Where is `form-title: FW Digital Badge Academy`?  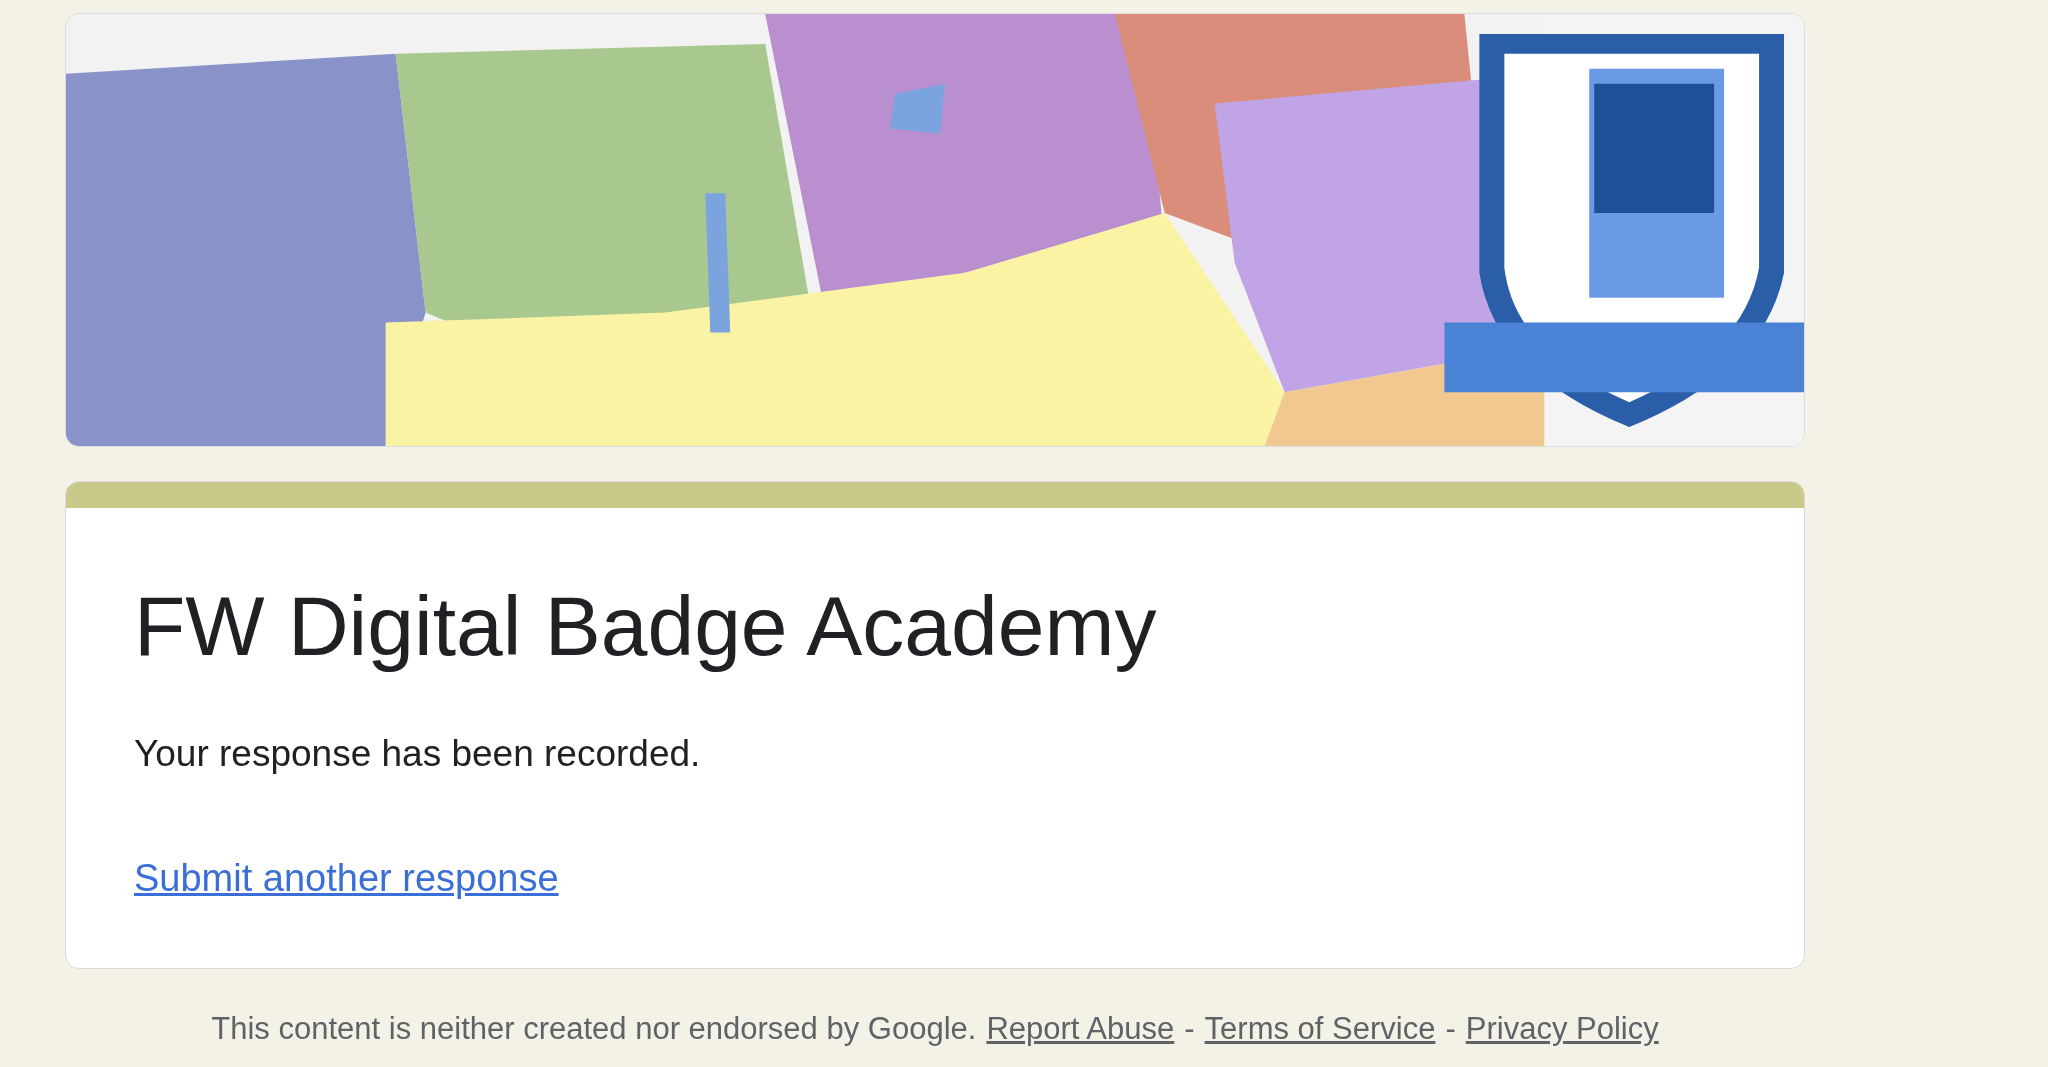
form-title: FW Digital Badge Academy is located at coordinates (646, 626).